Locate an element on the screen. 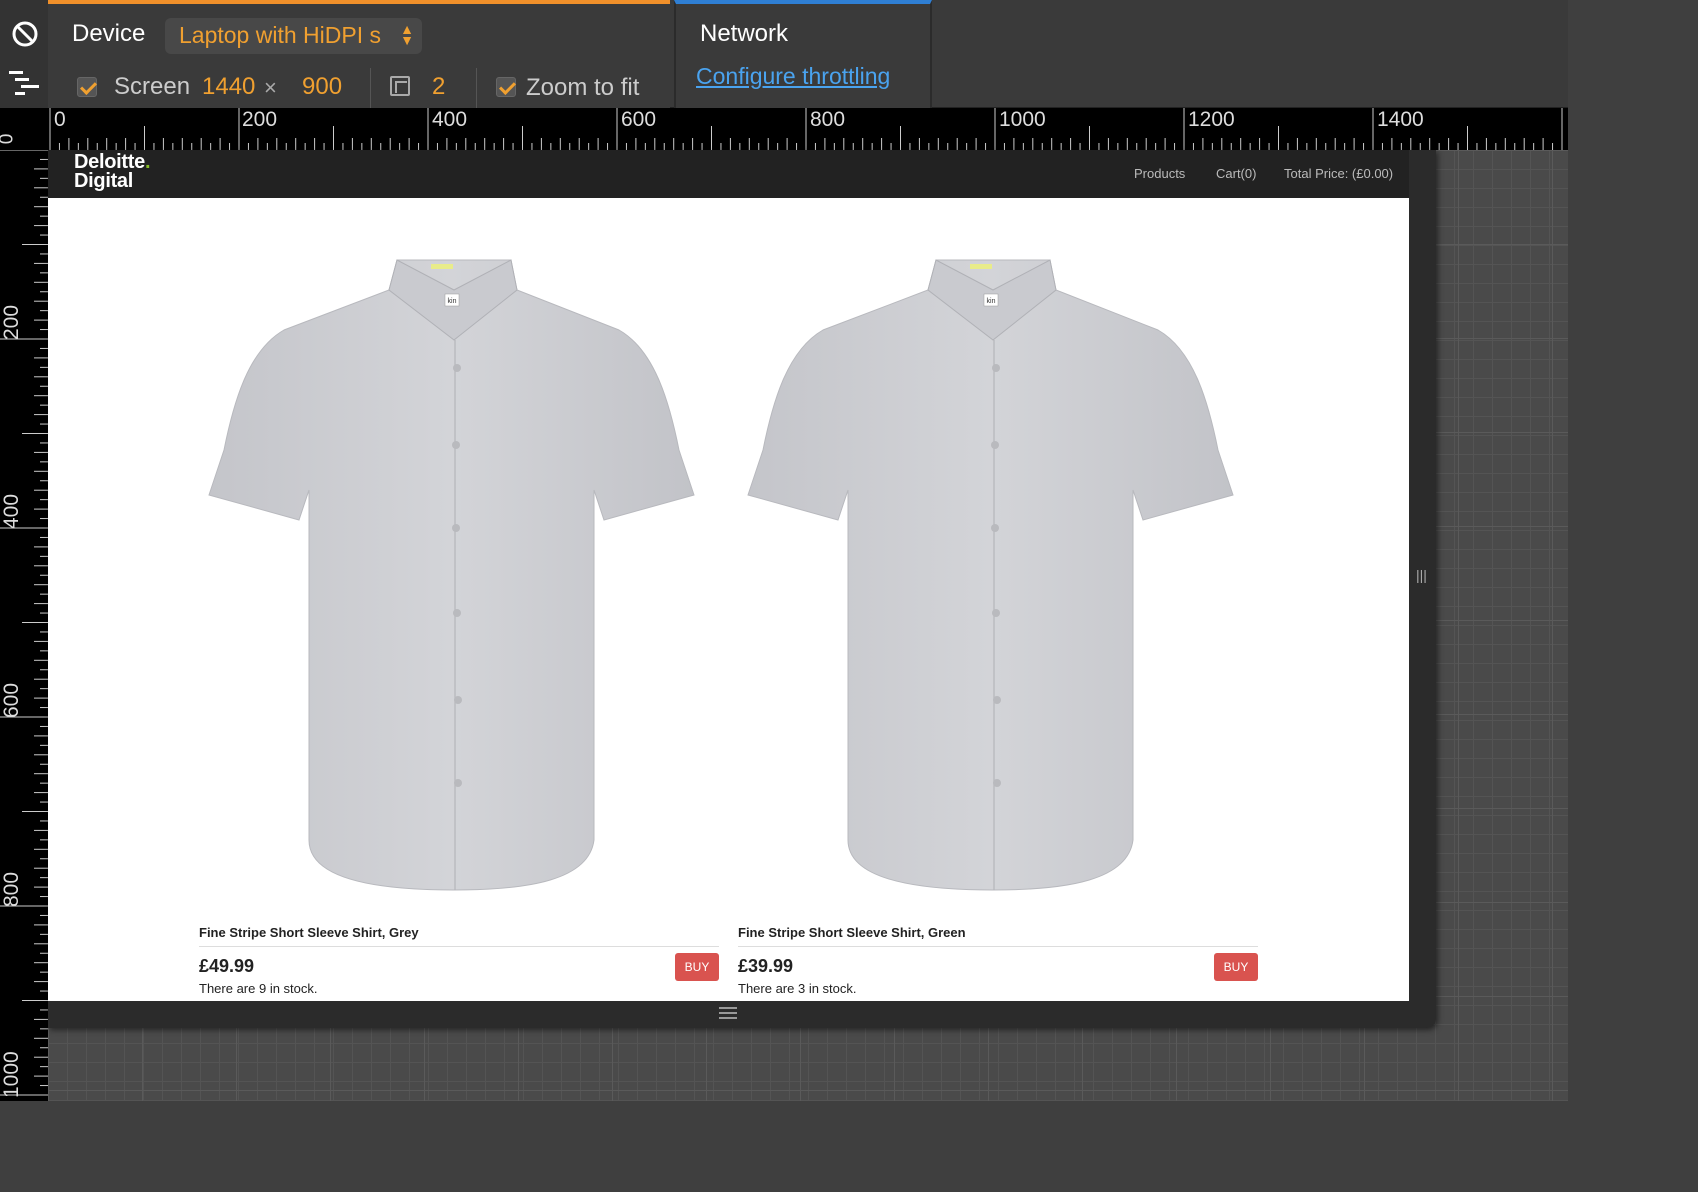 The image size is (1698, 1192). nav-products-link: Products is located at coordinates (1159, 173).